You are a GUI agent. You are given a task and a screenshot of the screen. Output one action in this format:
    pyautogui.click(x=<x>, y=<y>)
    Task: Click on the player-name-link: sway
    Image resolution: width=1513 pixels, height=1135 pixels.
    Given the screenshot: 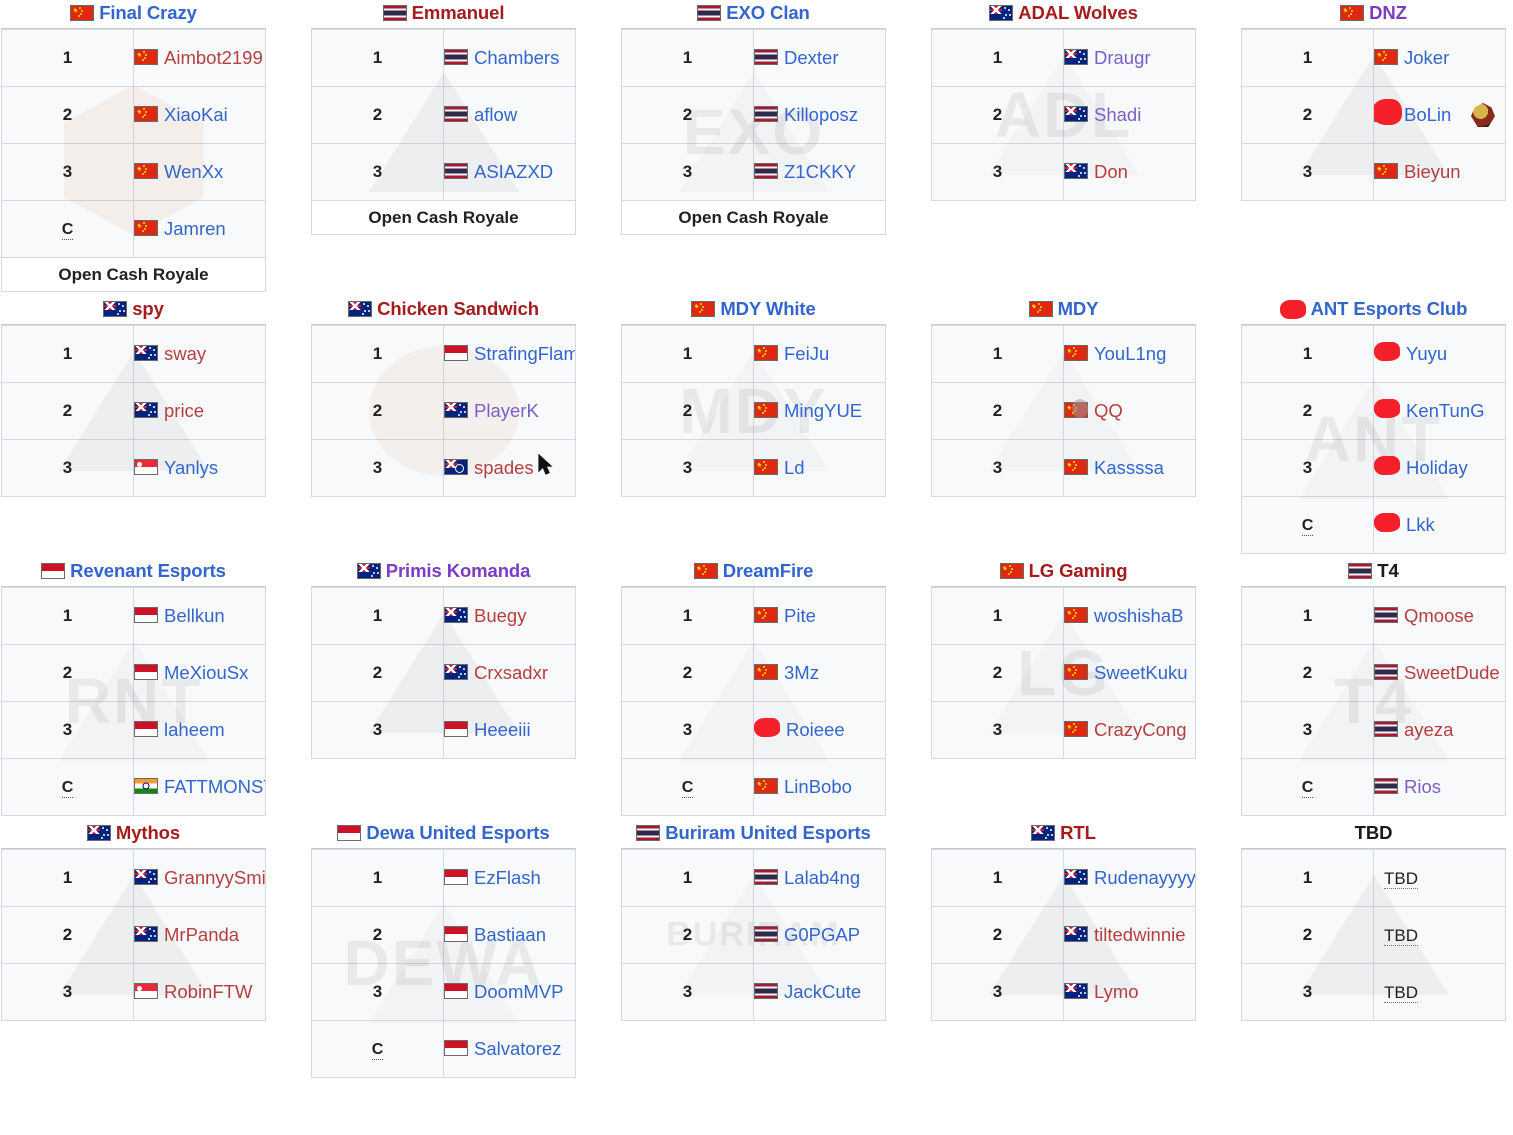 What is the action you would take?
    pyautogui.click(x=185, y=354)
    